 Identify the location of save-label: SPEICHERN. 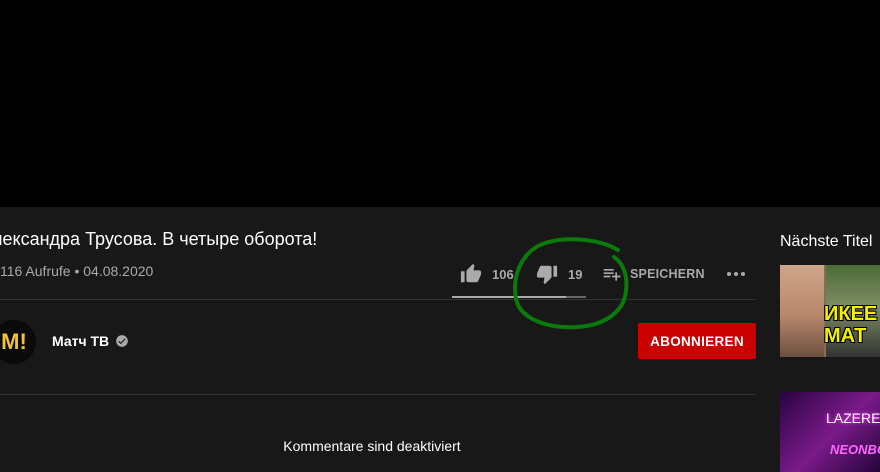
(667, 274).